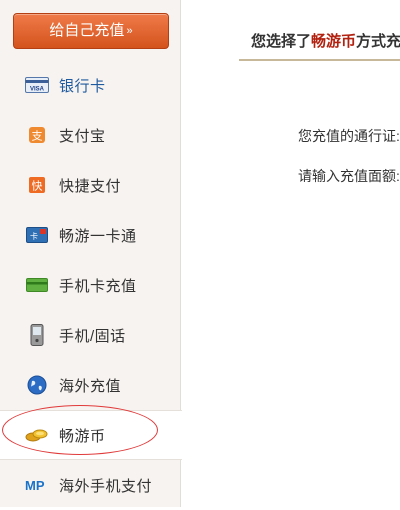  I want to click on sidebar-item-label: 手机/固话, so click(92, 336).